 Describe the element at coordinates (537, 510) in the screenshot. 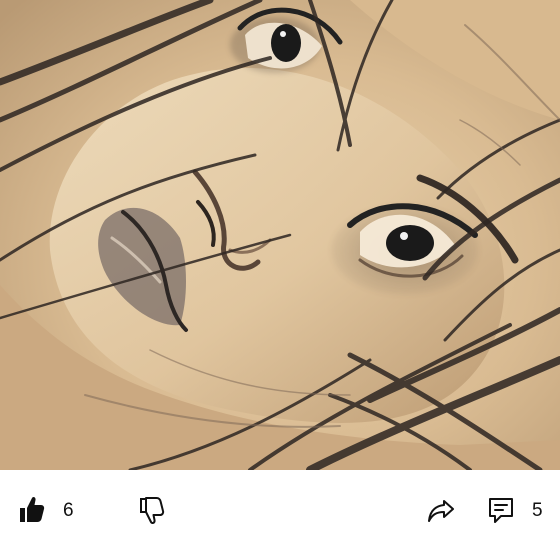

I see `comment-count: 5` at that location.